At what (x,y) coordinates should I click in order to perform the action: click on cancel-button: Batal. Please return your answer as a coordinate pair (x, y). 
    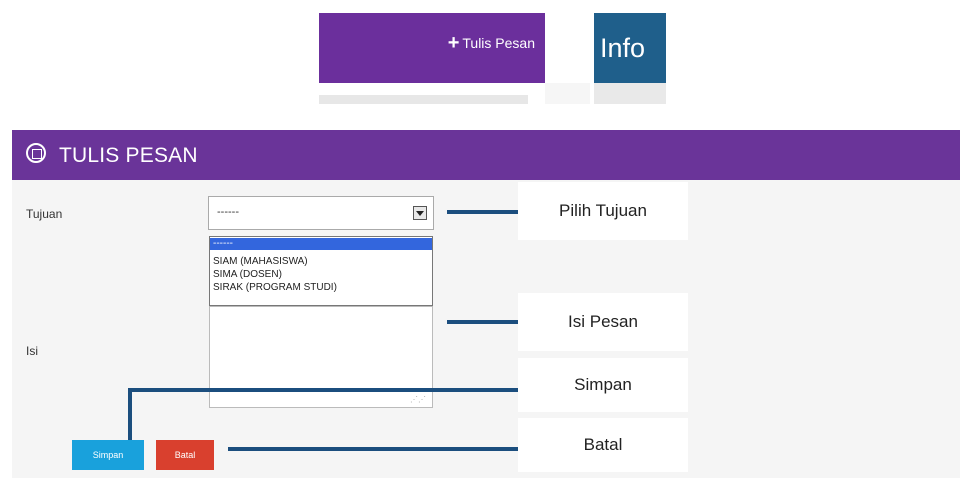
    Looking at the image, I should click on (185, 455).